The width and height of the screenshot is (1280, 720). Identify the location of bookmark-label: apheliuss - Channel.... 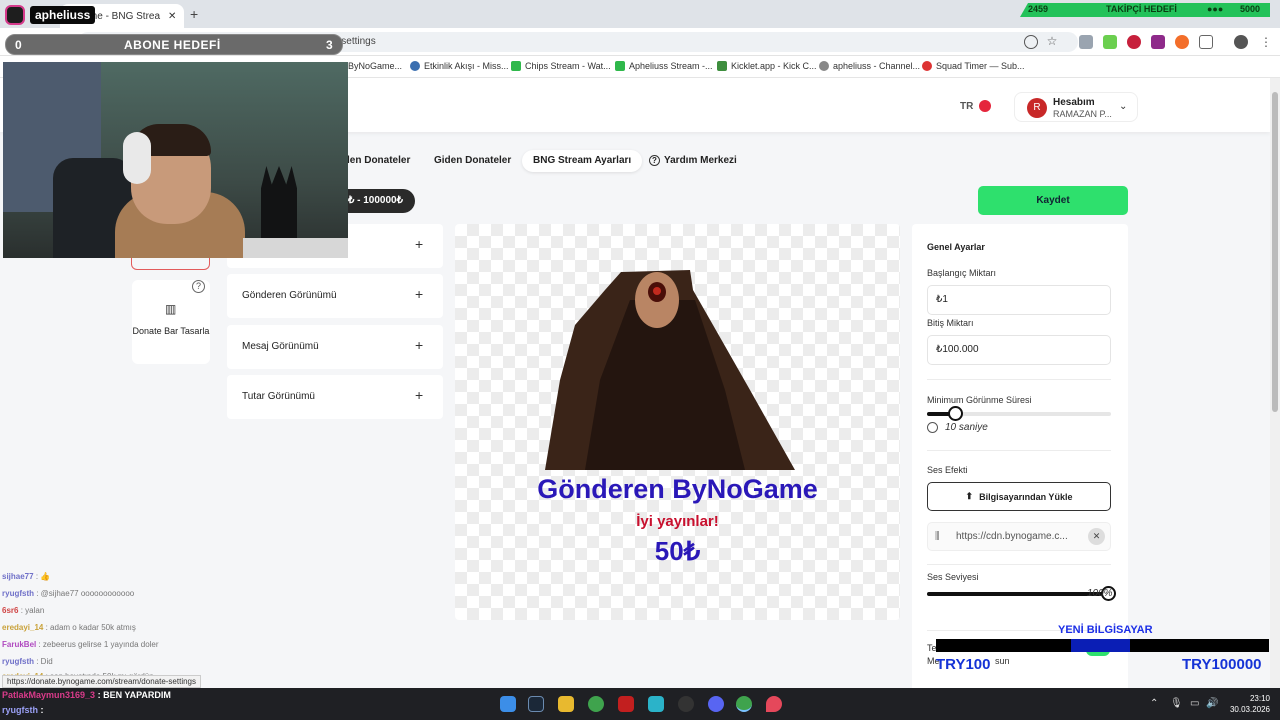
(877, 66).